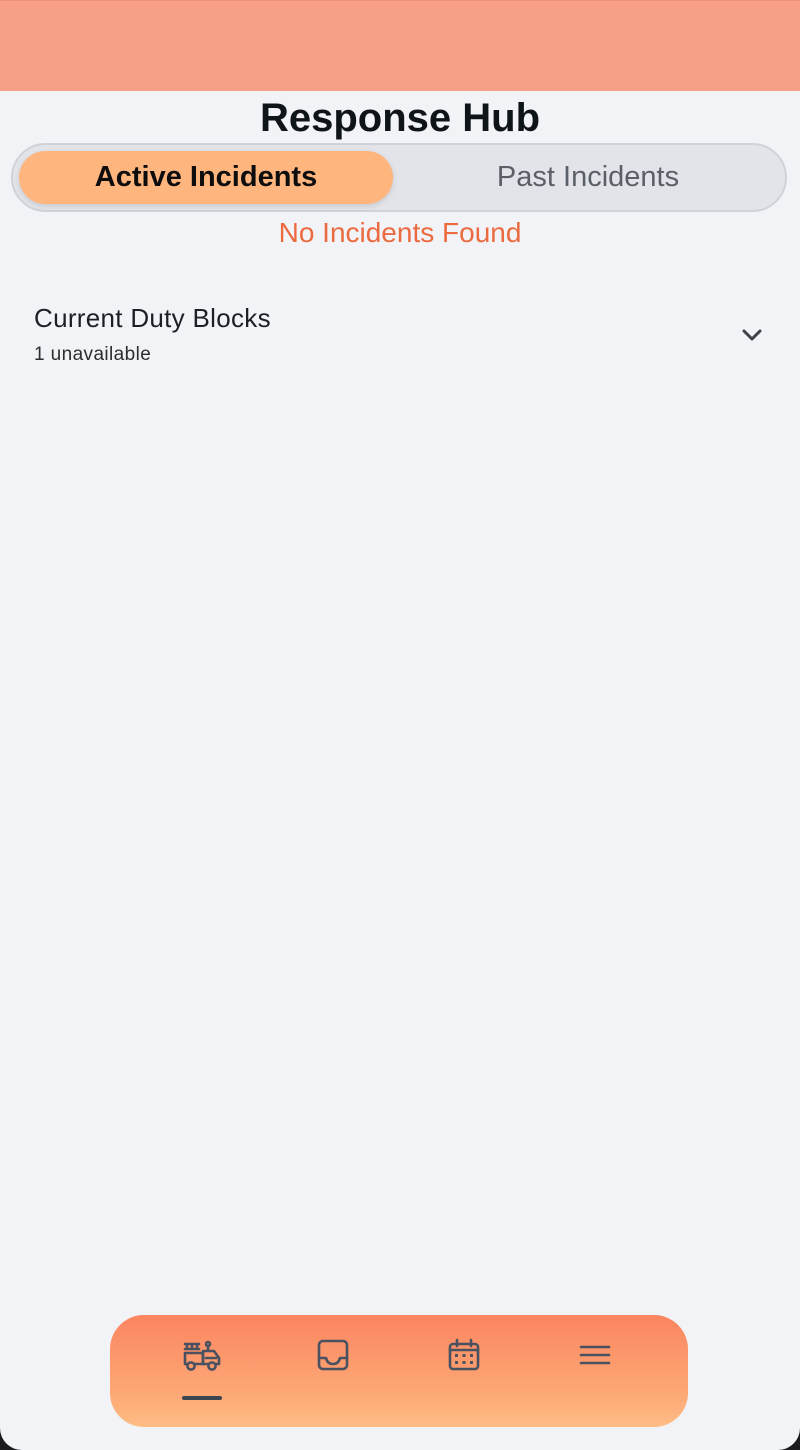 The height and width of the screenshot is (1450, 800). Describe the element at coordinates (152, 318) in the screenshot. I see `duty-blocks-title: Current Duty Blocks` at that location.